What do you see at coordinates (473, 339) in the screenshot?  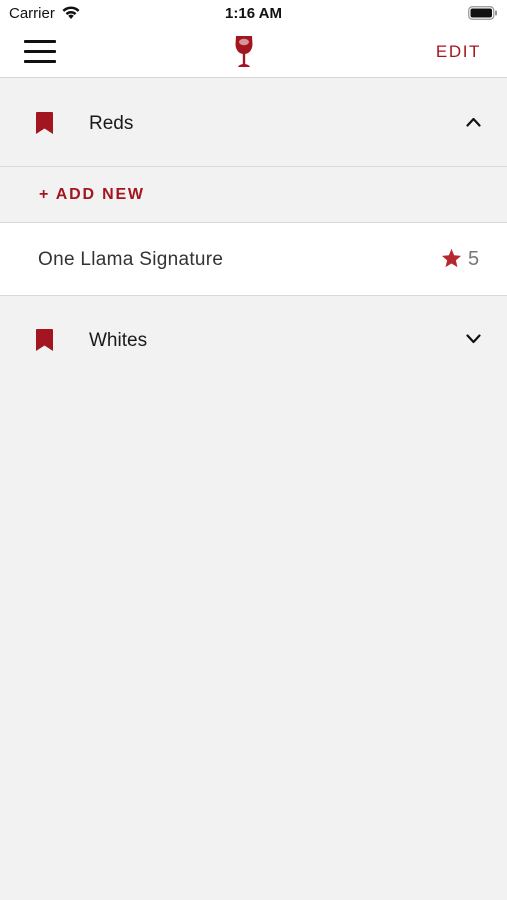 I see `chevron-down-icon` at bounding box center [473, 339].